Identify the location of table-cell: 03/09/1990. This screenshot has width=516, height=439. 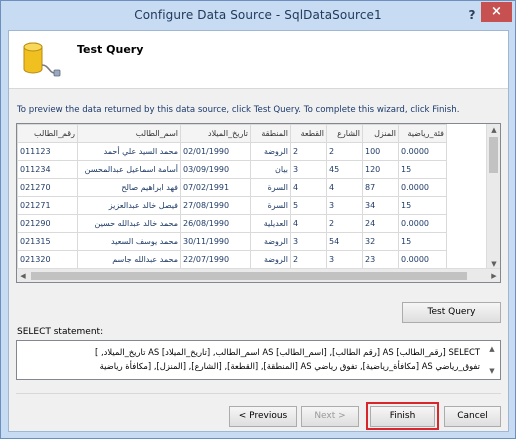
(215, 169).